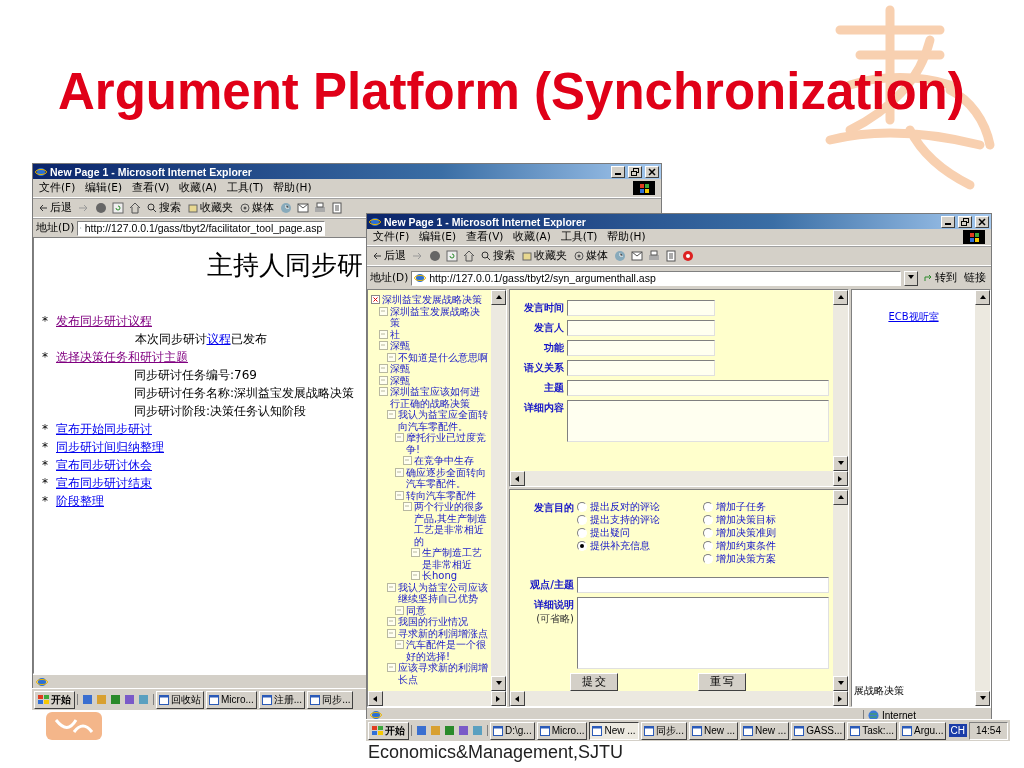 This screenshot has height=768, width=1024. I want to click on taskbar-button: 回收站, so click(180, 699).